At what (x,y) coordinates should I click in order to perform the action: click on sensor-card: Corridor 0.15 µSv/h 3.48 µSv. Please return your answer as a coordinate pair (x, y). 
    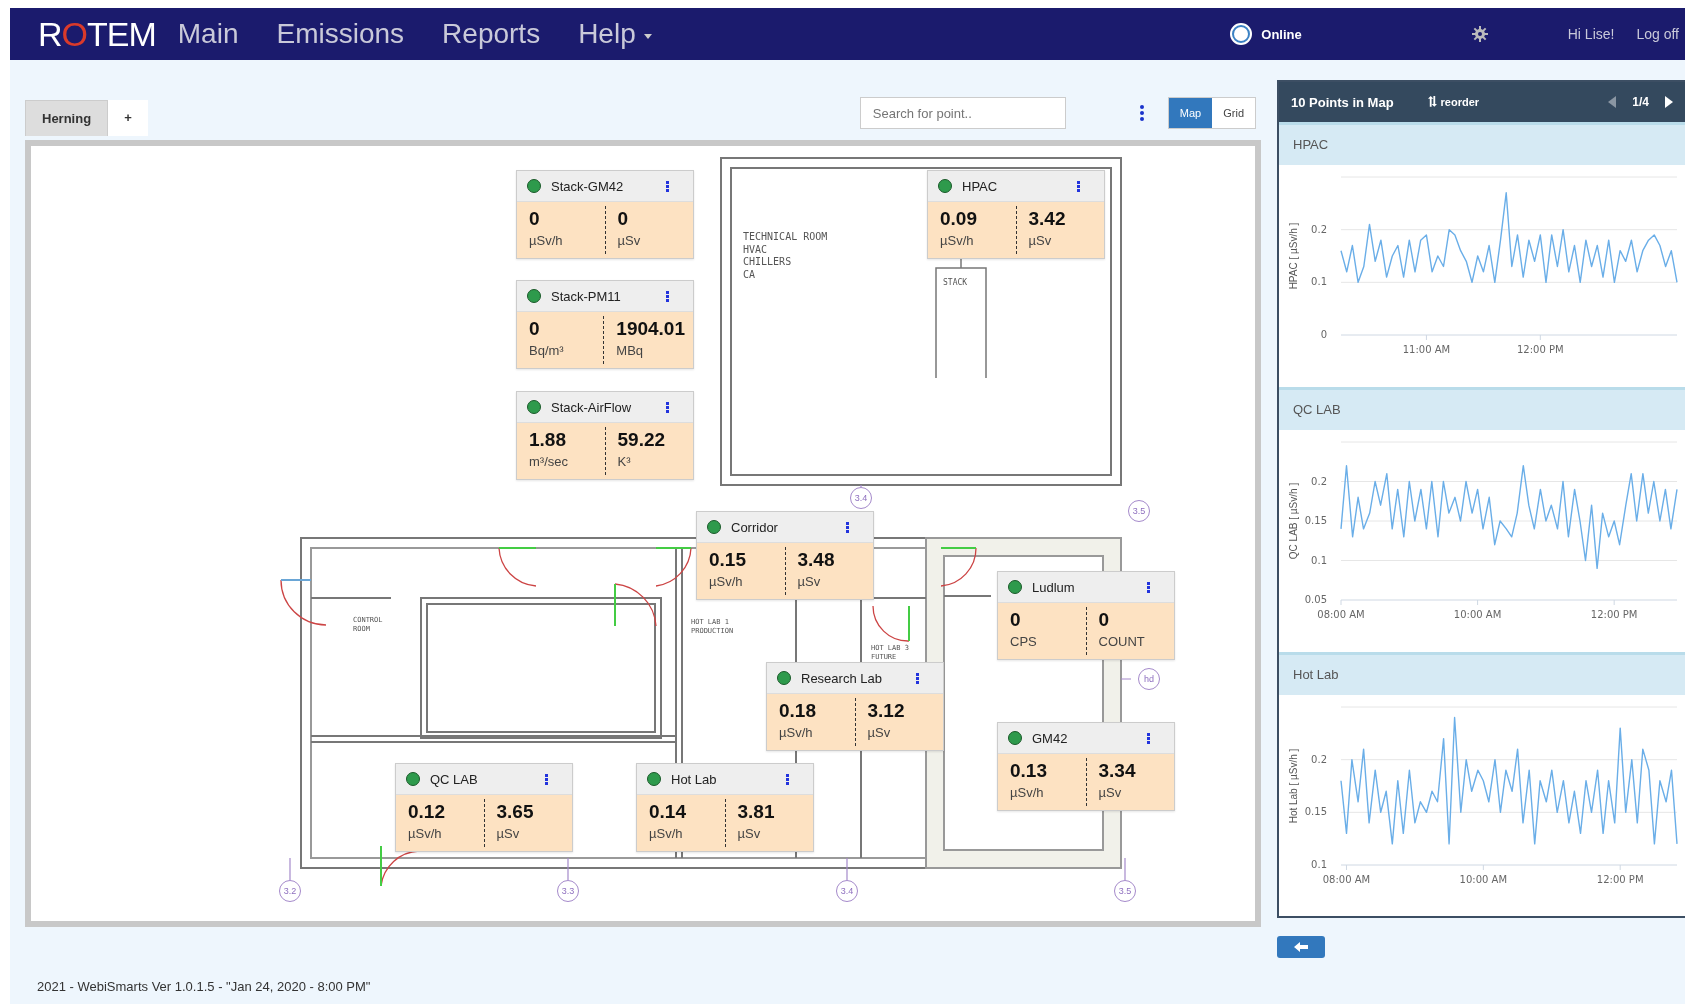
    Looking at the image, I should click on (785, 555).